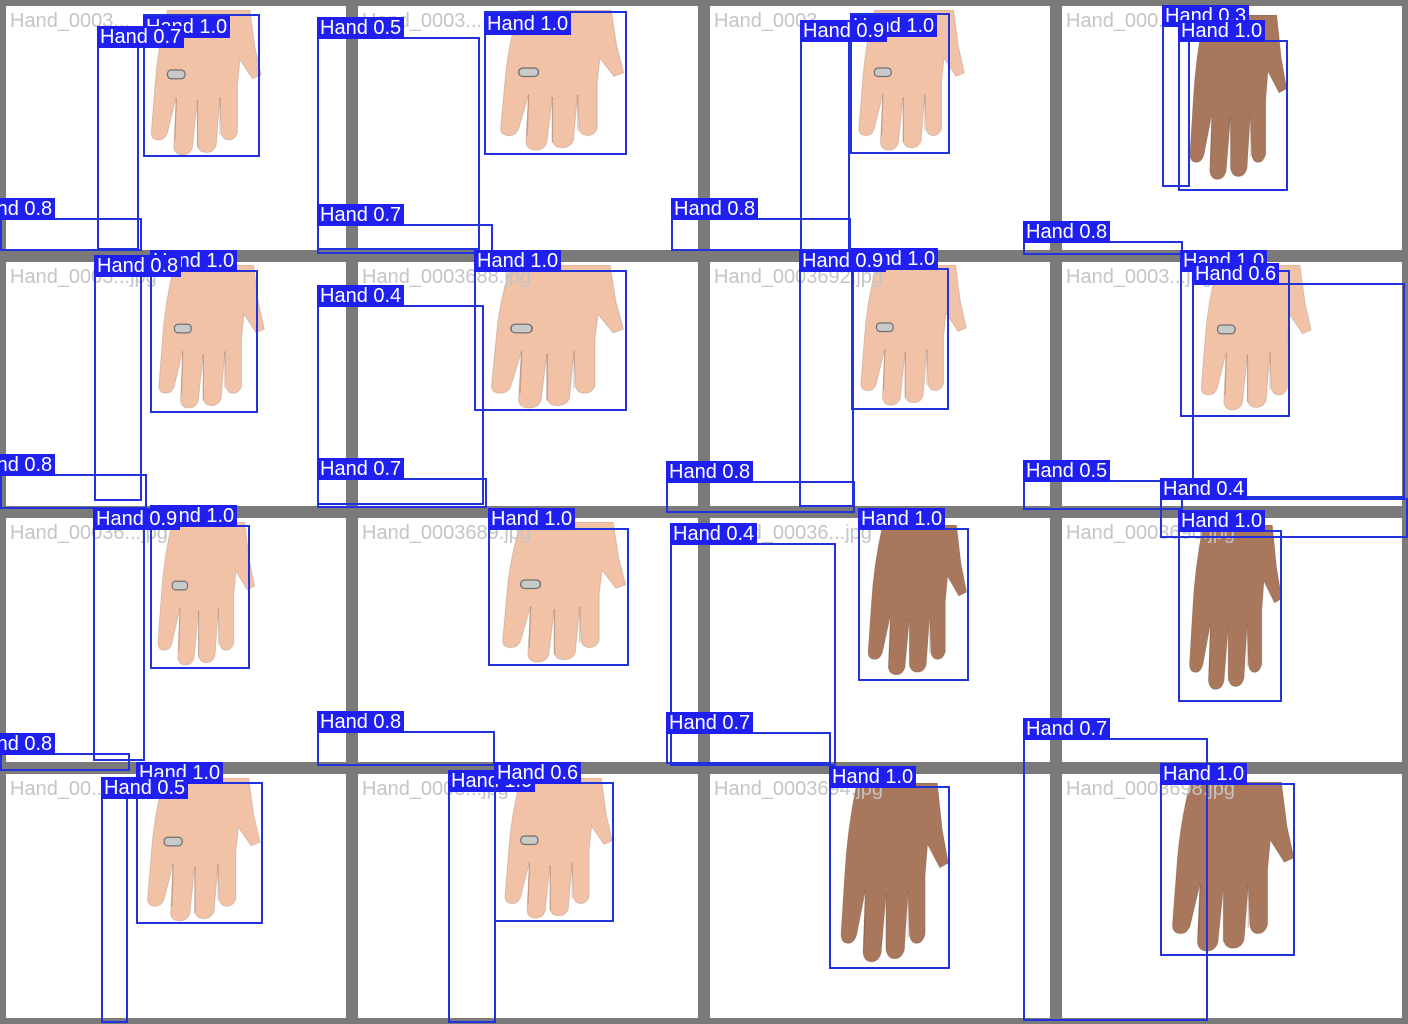 Image resolution: width=1408 pixels, height=1024 pixels. I want to click on detection-box: Hand 0.3, so click(1206, 96).